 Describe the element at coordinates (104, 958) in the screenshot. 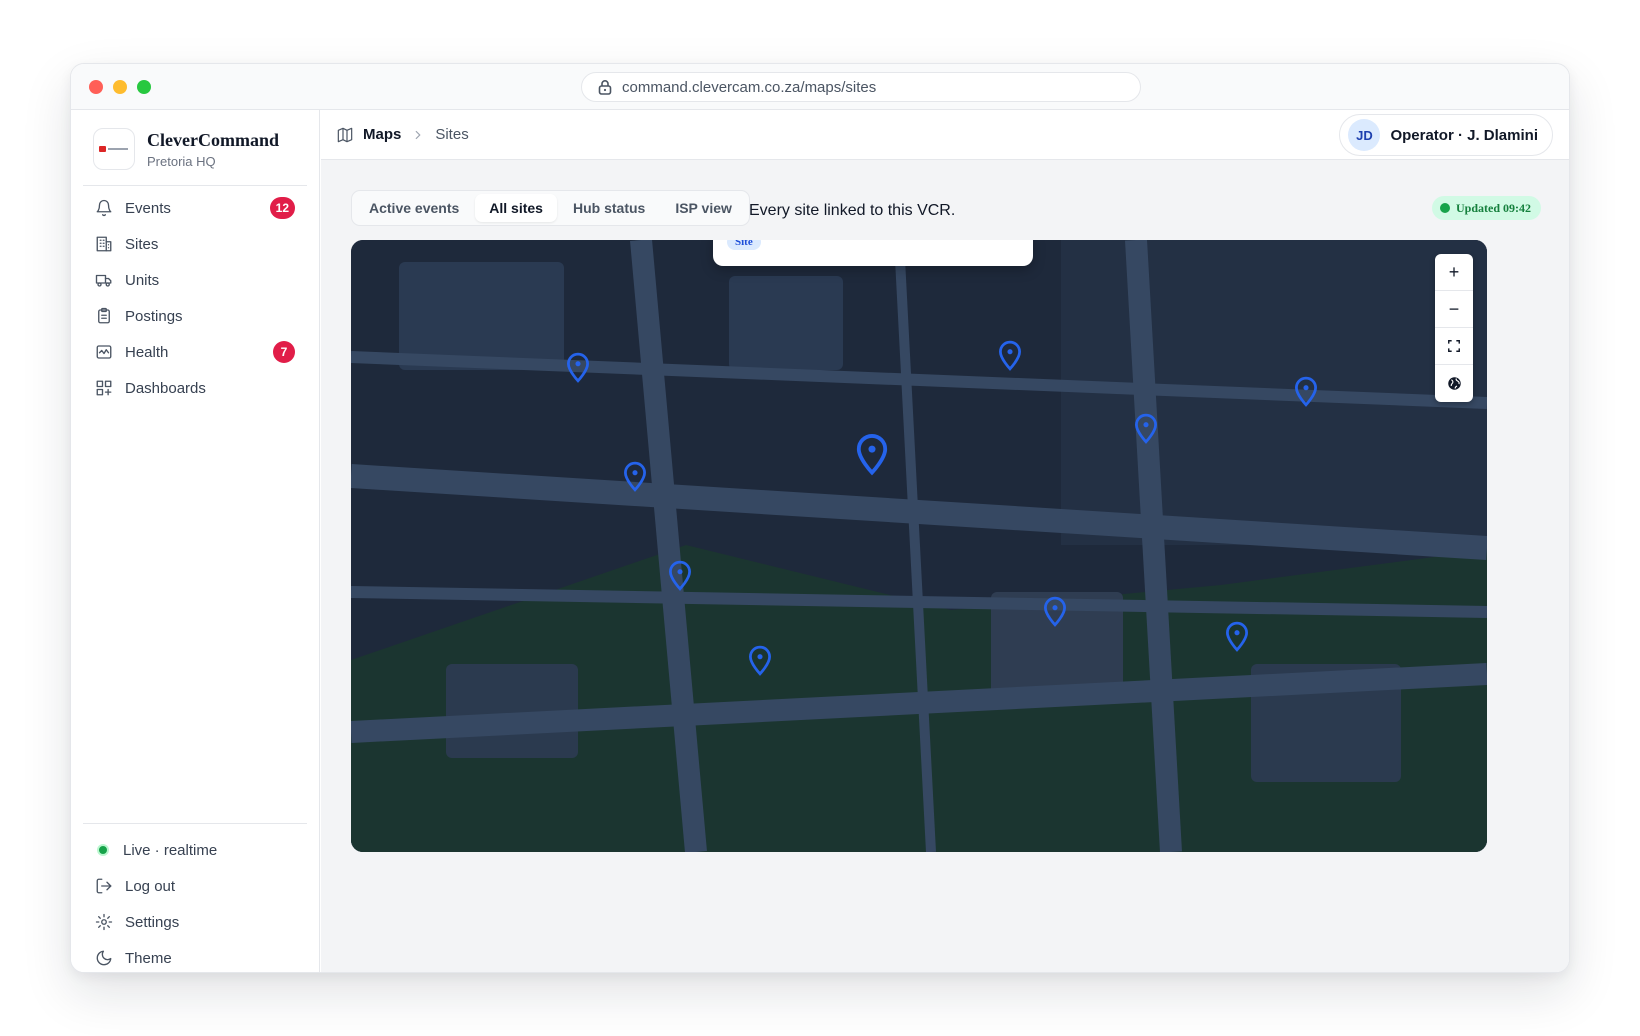

I see `moon-icon` at that location.